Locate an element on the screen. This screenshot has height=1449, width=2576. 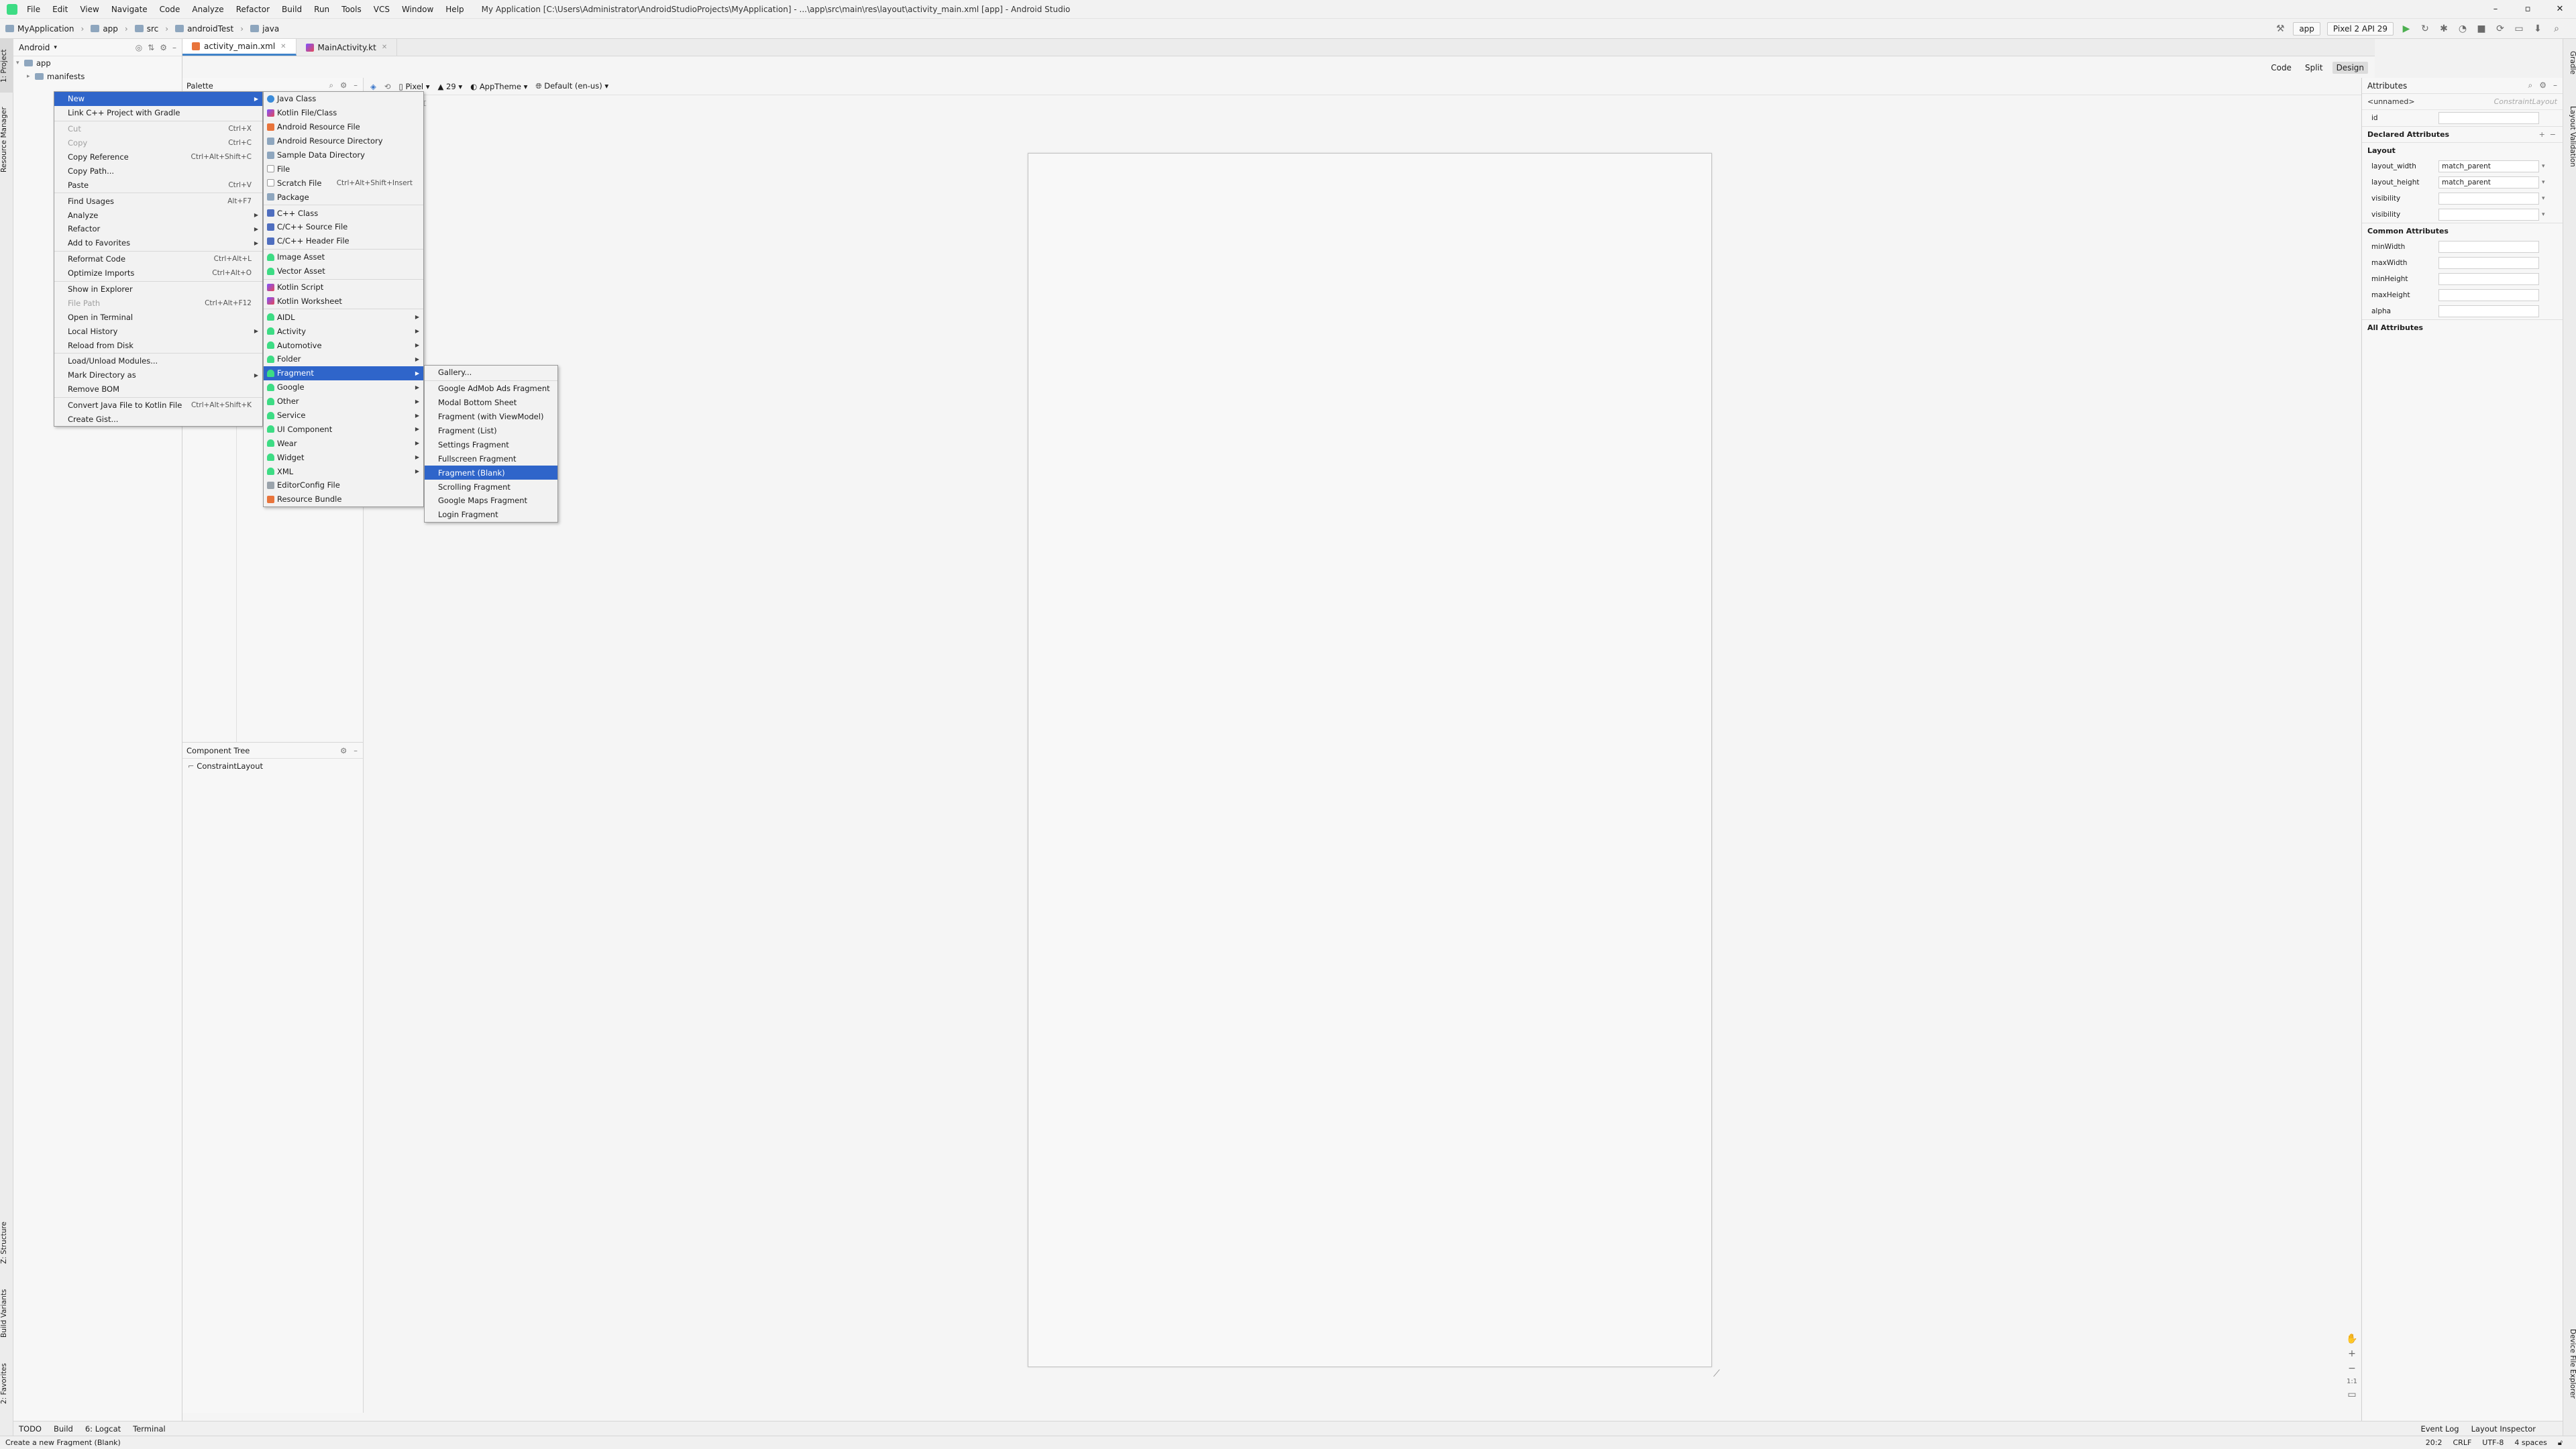
design-view-button: Design is located at coordinates (2350, 68).